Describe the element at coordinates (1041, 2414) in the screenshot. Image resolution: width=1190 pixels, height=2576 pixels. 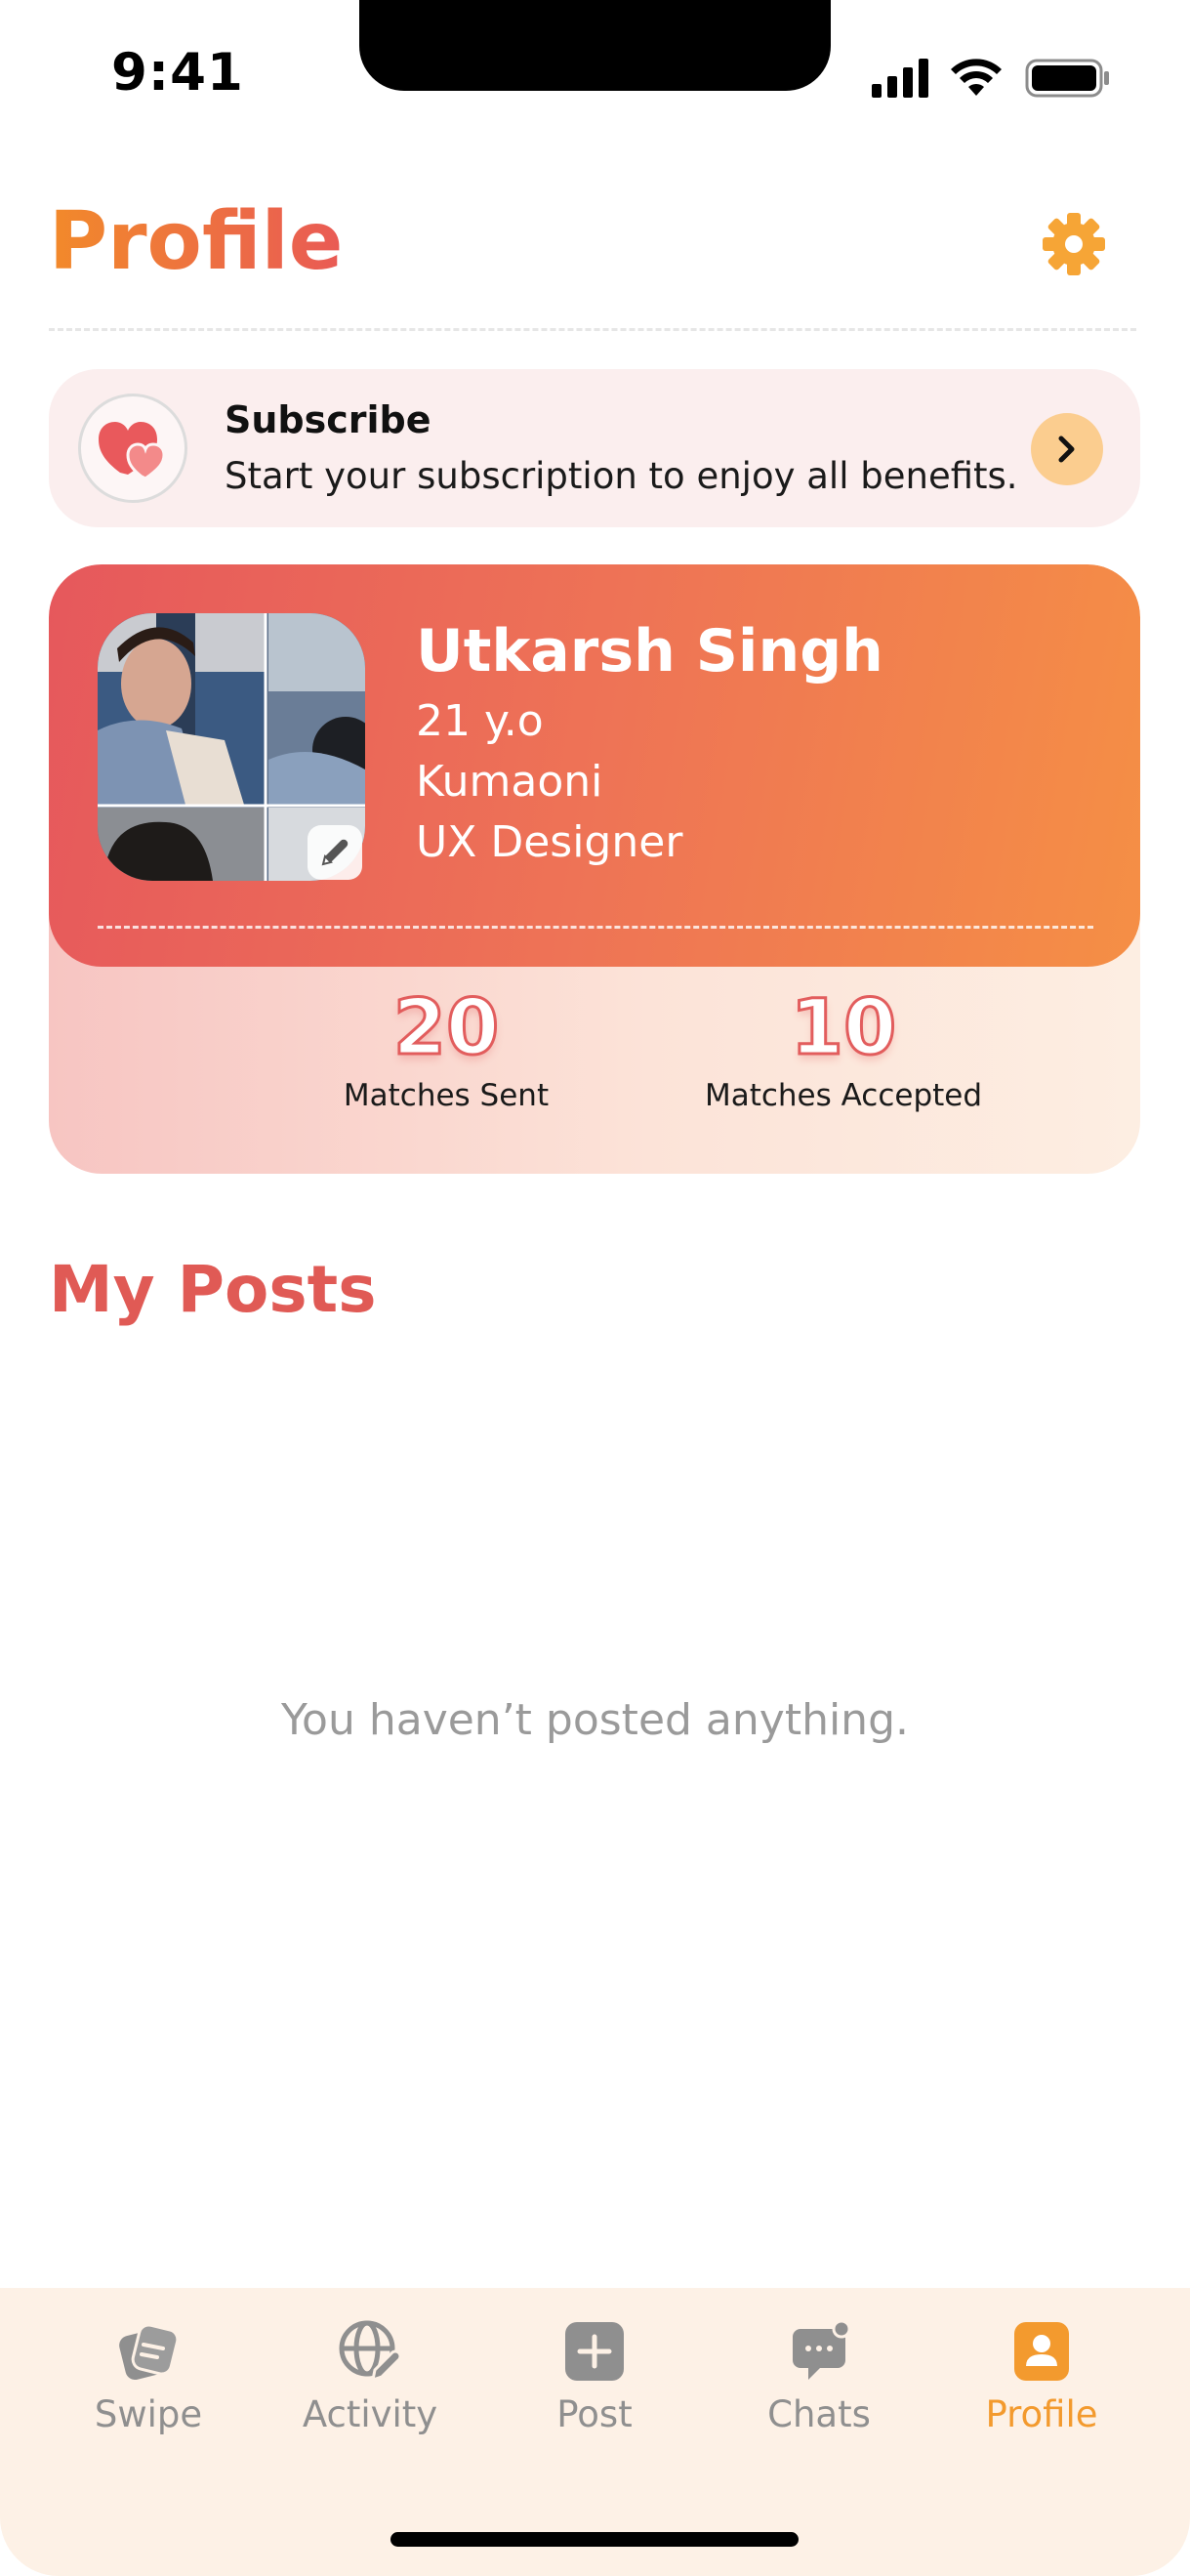
I see `tab-profile-label: Profile` at that location.